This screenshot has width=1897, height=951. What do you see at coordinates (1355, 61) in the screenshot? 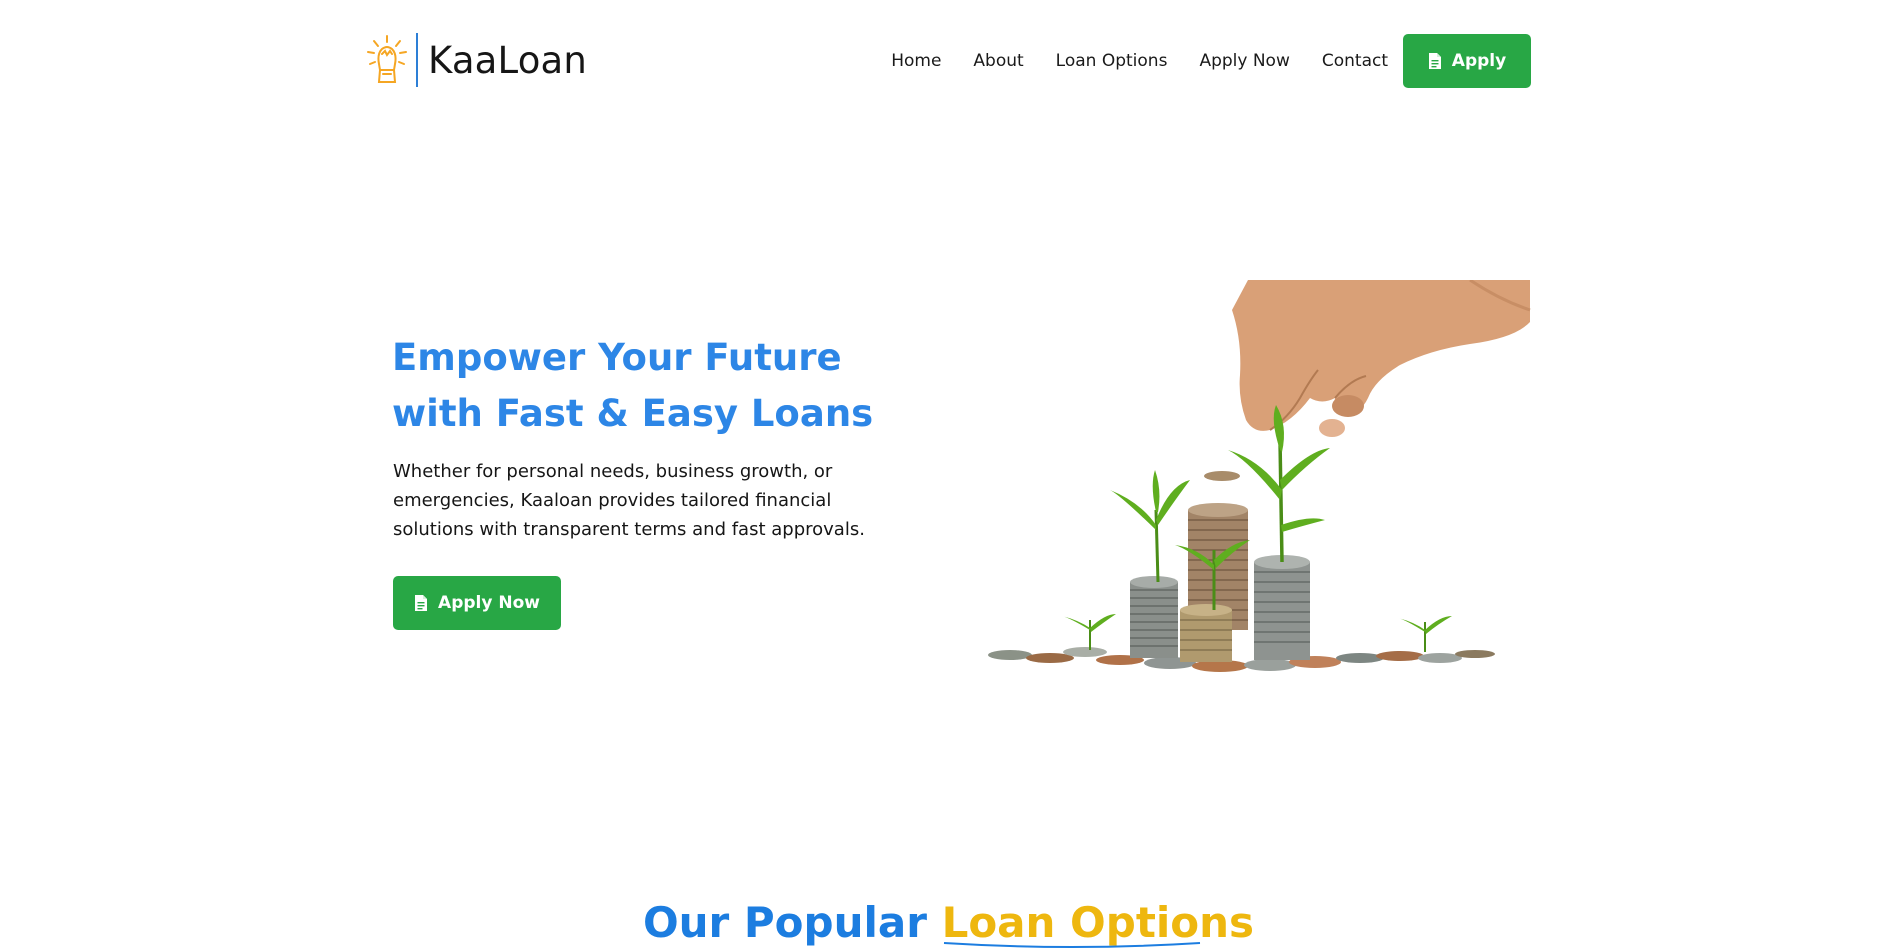
I see `nav-contact: Contact` at bounding box center [1355, 61].